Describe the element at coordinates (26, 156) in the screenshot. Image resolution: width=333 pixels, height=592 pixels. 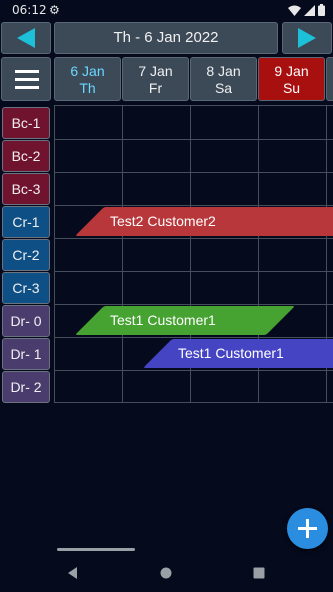
I see `room-label-bc-2: Bc-2` at that location.